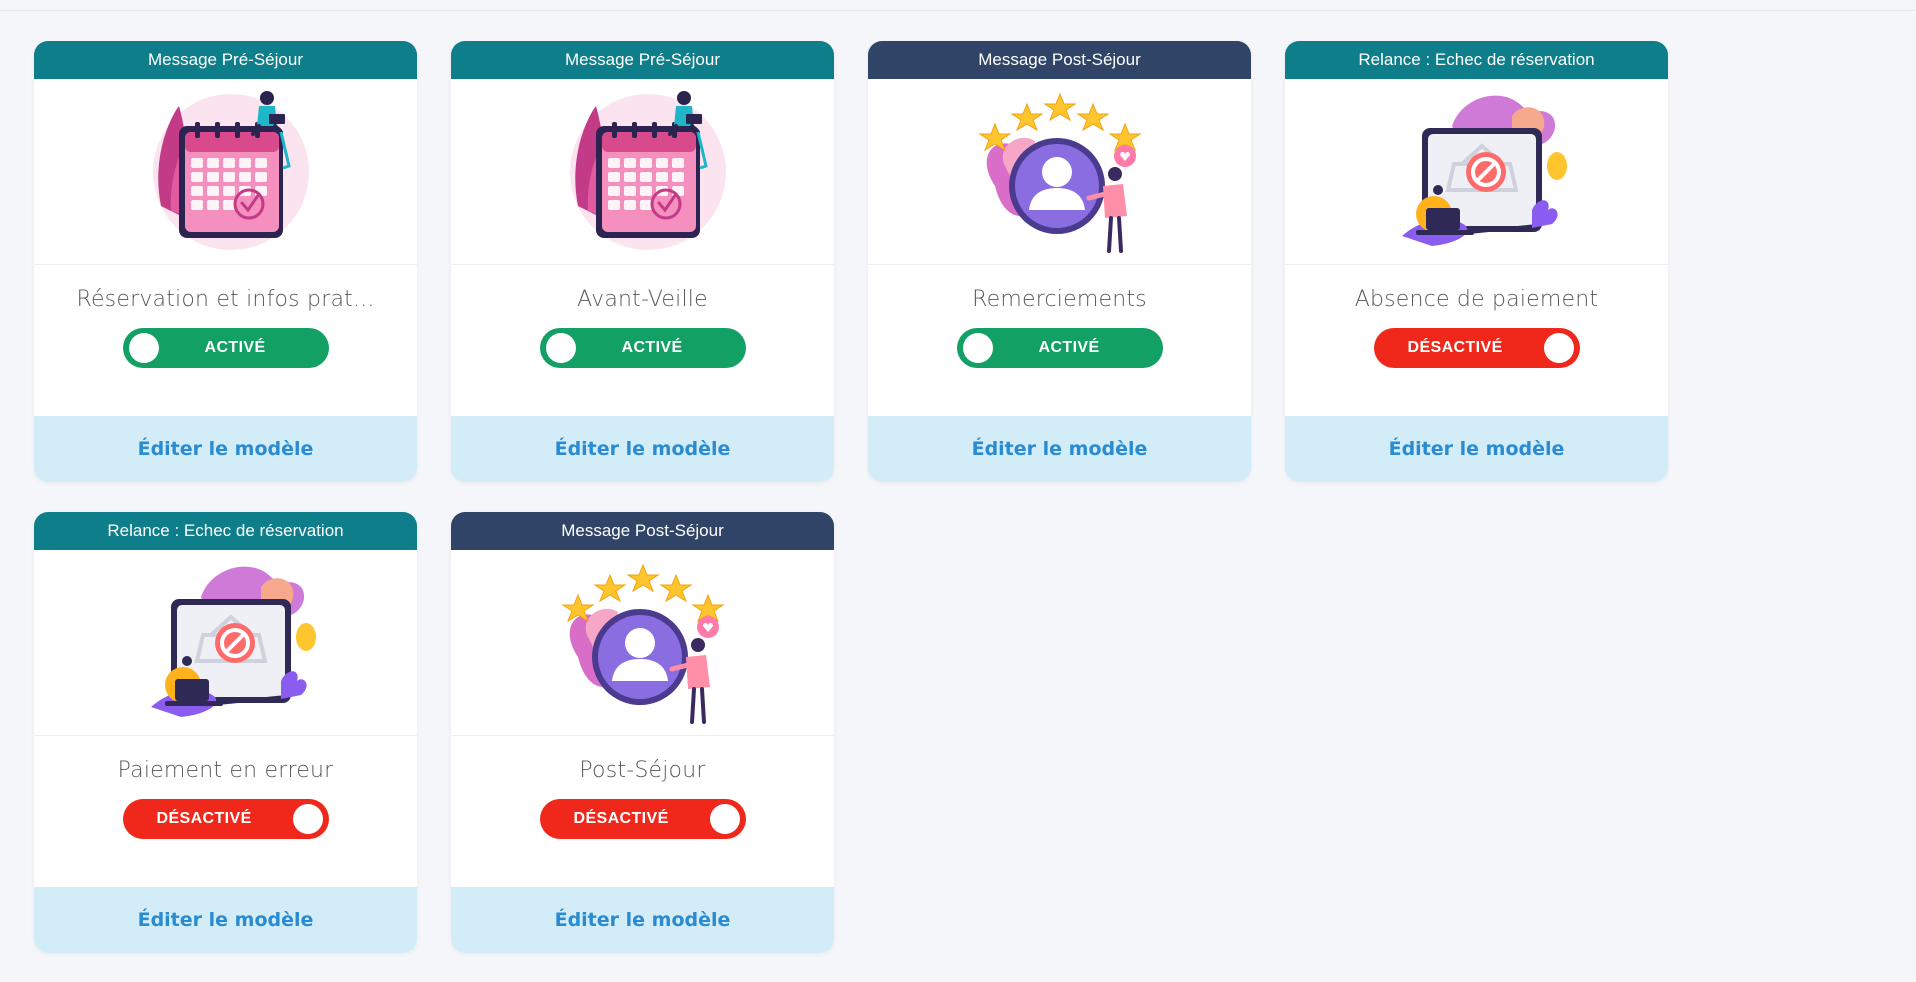 This screenshot has width=1916, height=982. I want to click on card-title: Post-Séjour, so click(642, 770).